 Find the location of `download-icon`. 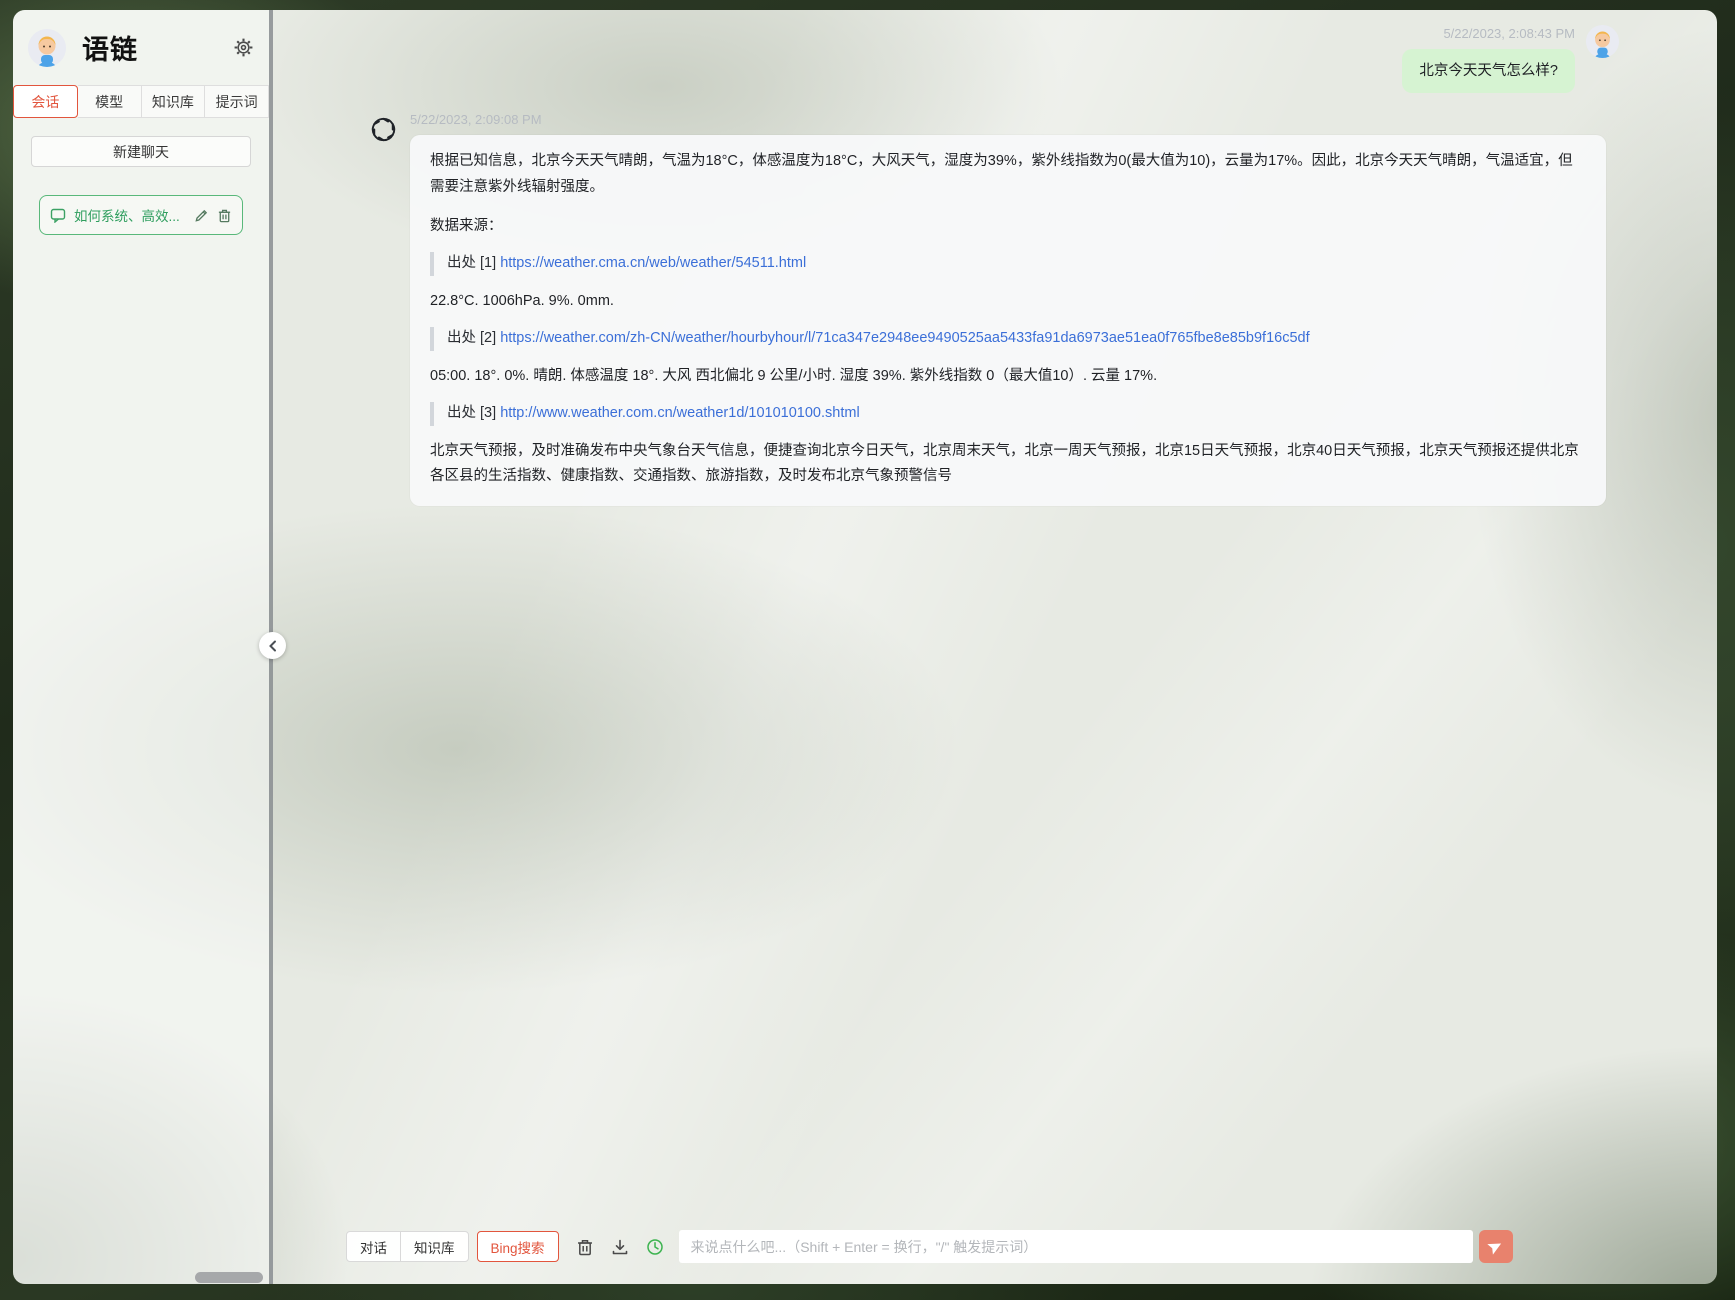

download-icon is located at coordinates (620, 1247).